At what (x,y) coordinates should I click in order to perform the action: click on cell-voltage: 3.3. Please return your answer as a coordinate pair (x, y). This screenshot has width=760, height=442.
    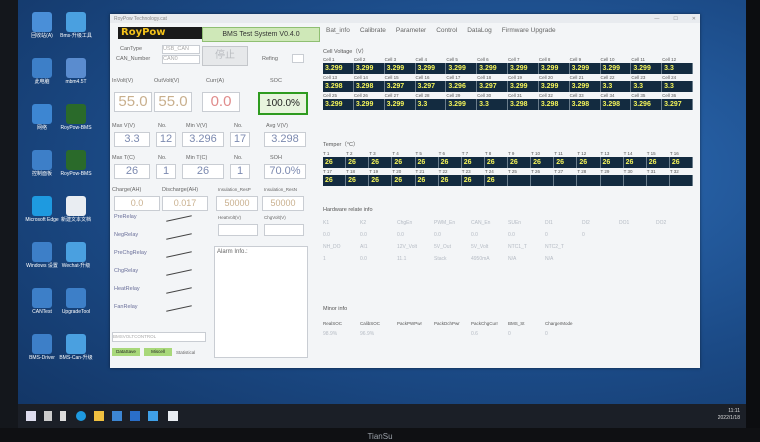
    Looking at the image, I should click on (647, 86).